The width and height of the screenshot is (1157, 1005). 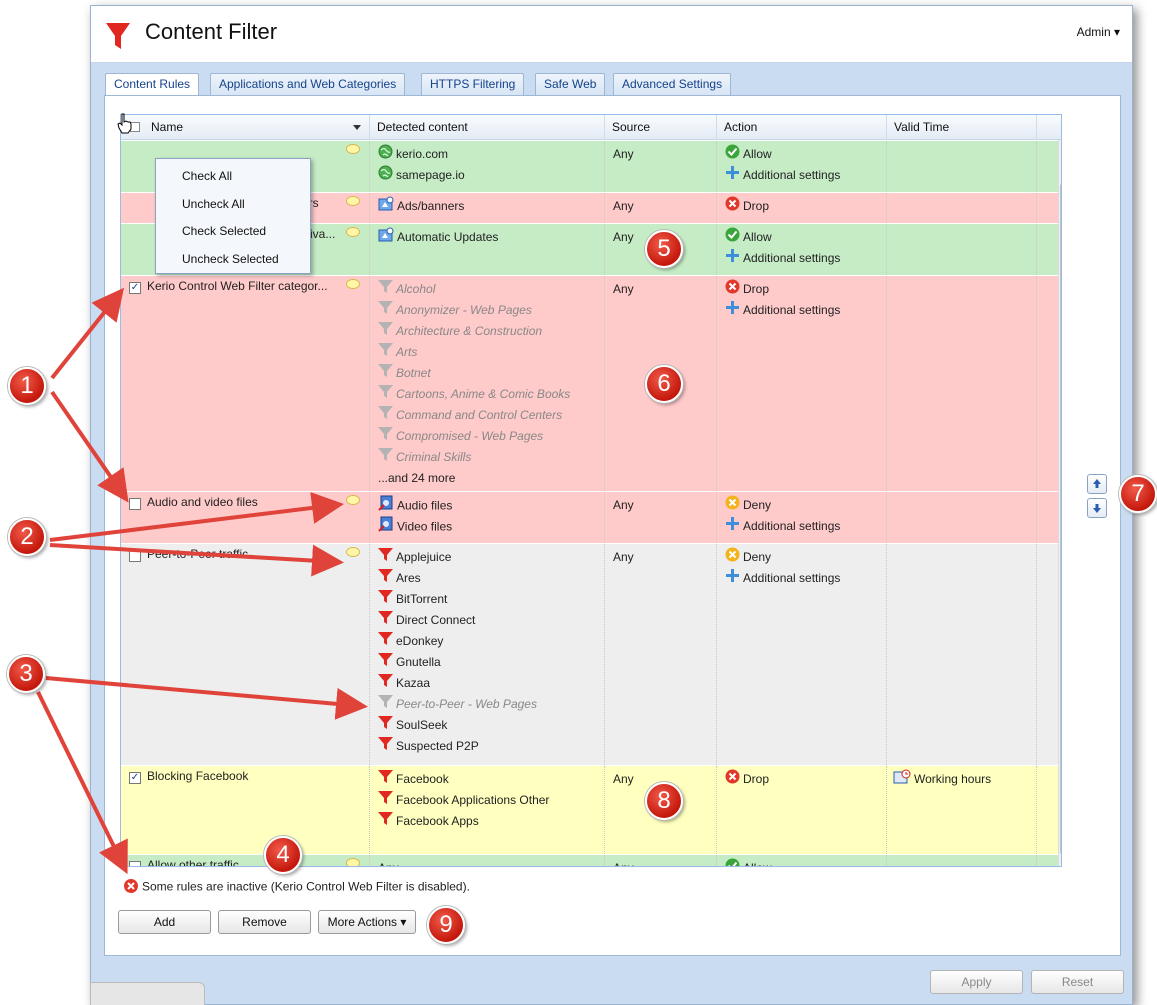 What do you see at coordinates (570, 84) in the screenshot?
I see `tab-safe-web: Safe Web` at bounding box center [570, 84].